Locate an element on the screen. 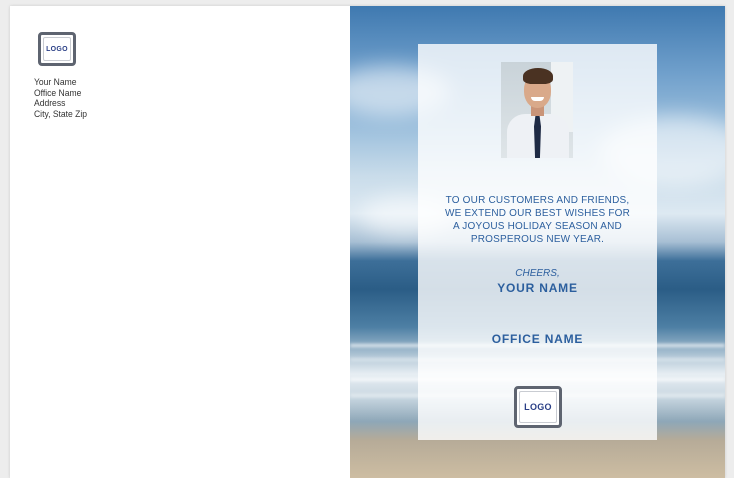 The width and height of the screenshot is (734, 478). back-logo-placeholder: LOGO is located at coordinates (57, 49).